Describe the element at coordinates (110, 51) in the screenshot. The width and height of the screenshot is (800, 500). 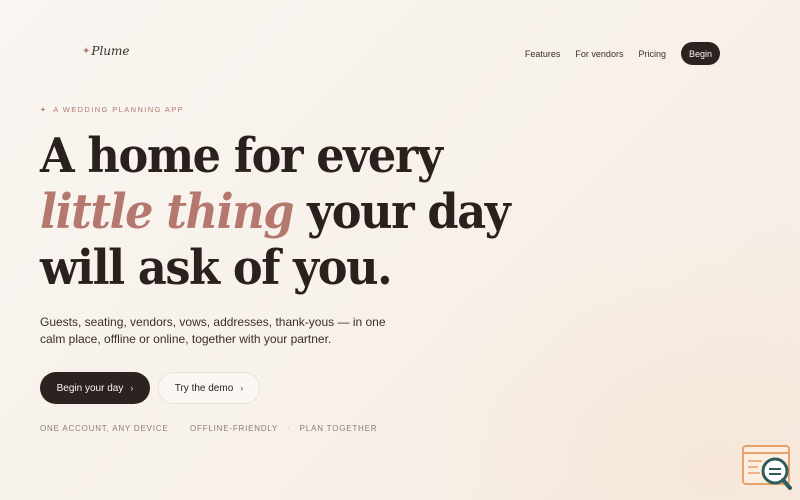
I see `brand-name: Plume` at that location.